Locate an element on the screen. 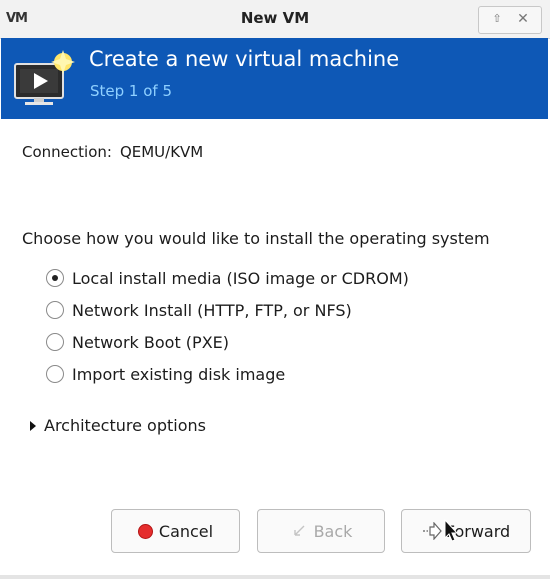  expander-arrow-icon is located at coordinates (33, 425).